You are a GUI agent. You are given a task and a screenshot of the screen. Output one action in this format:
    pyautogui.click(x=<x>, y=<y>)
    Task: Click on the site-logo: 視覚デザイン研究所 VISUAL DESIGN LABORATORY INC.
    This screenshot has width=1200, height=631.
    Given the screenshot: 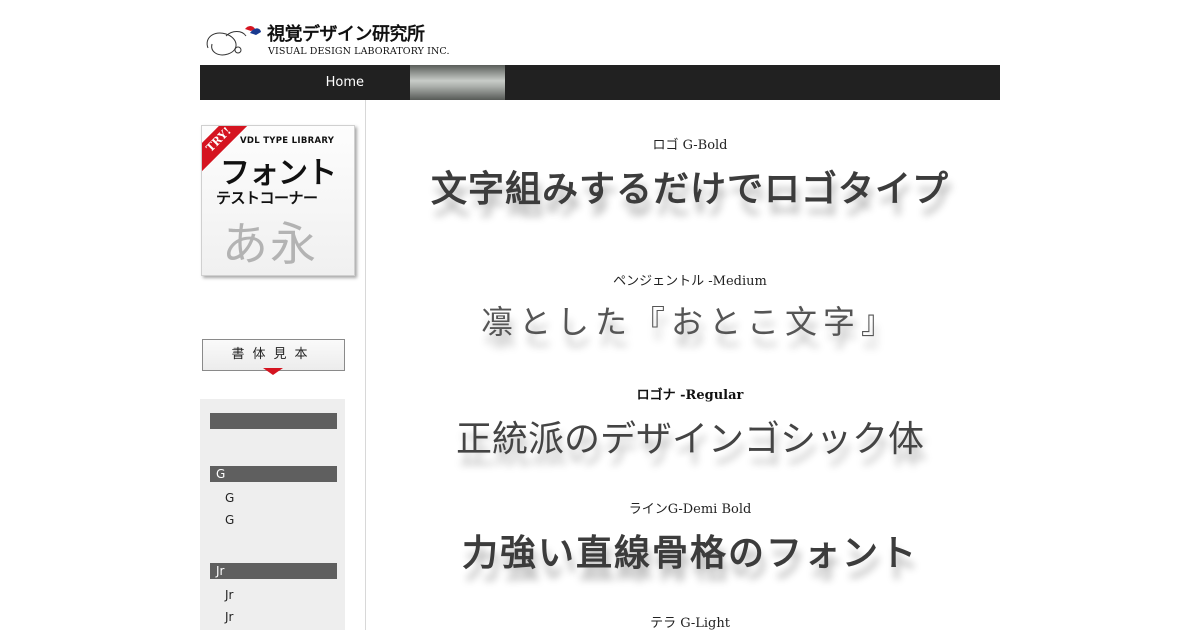 What is the action you would take?
    pyautogui.click(x=326, y=40)
    